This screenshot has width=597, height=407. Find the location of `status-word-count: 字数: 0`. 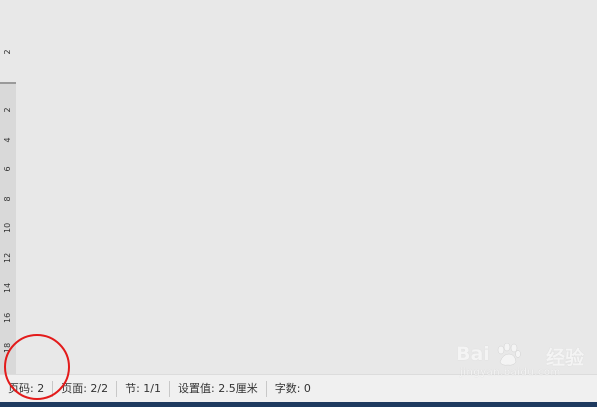

status-word-count: 字数: 0 is located at coordinates (293, 389).